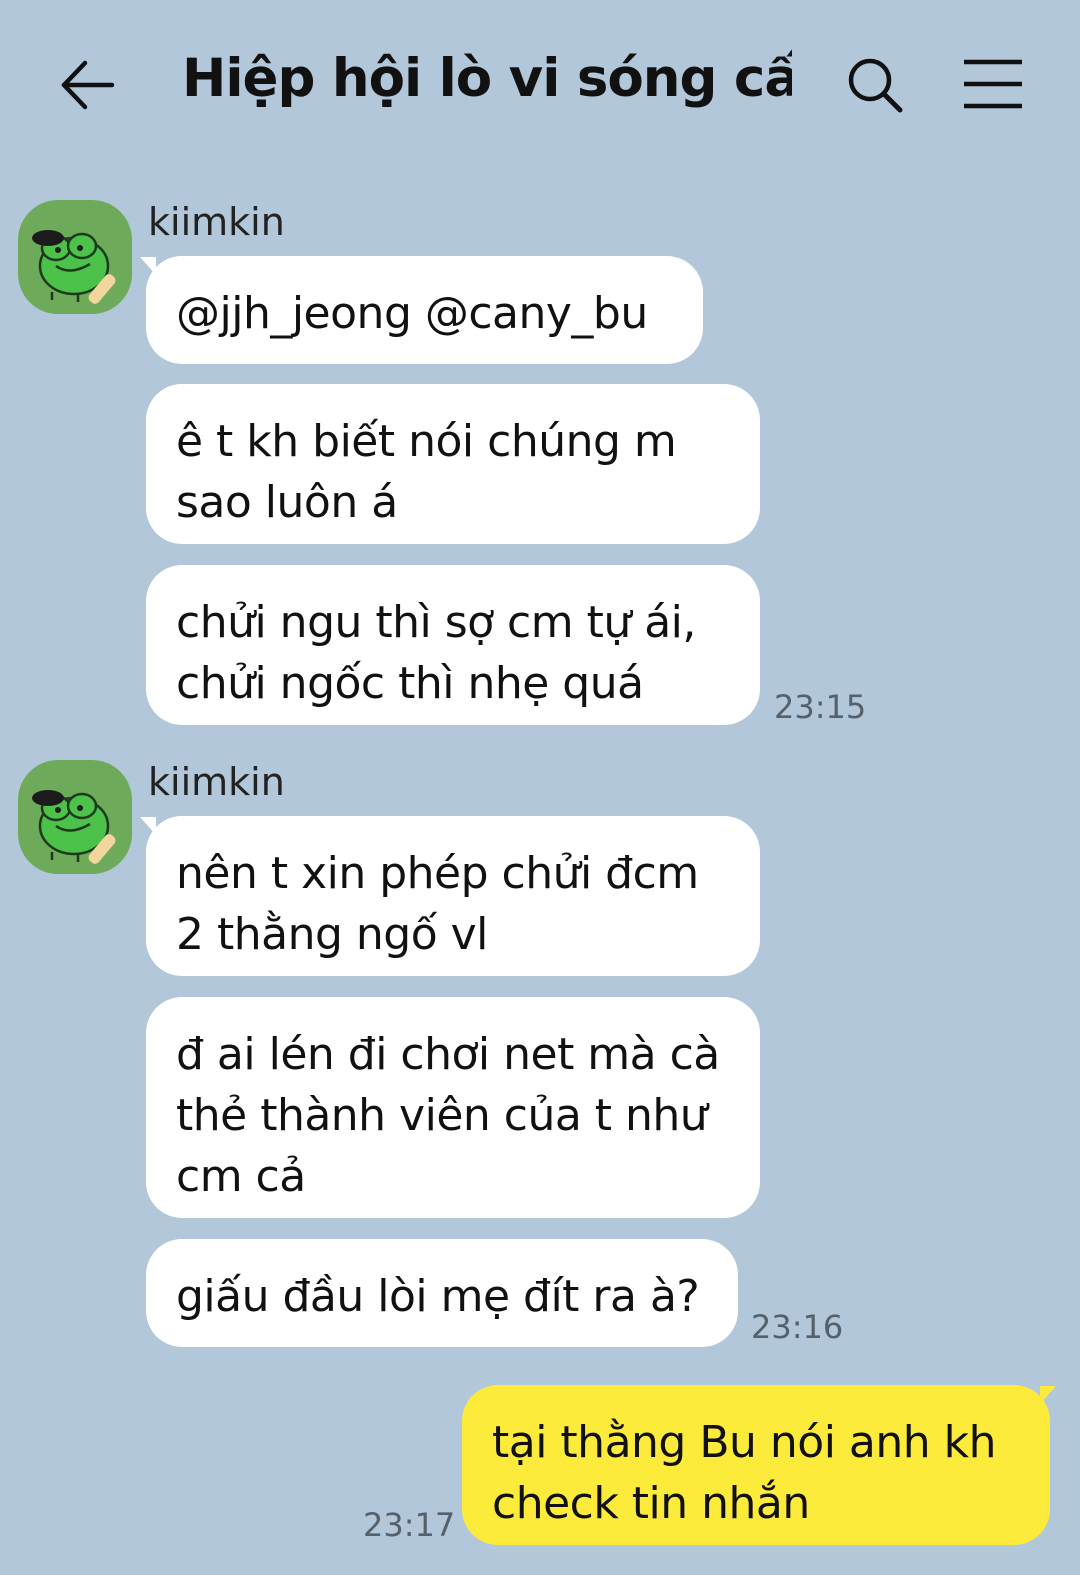  I want to click on menu-icon, so click(993, 84).